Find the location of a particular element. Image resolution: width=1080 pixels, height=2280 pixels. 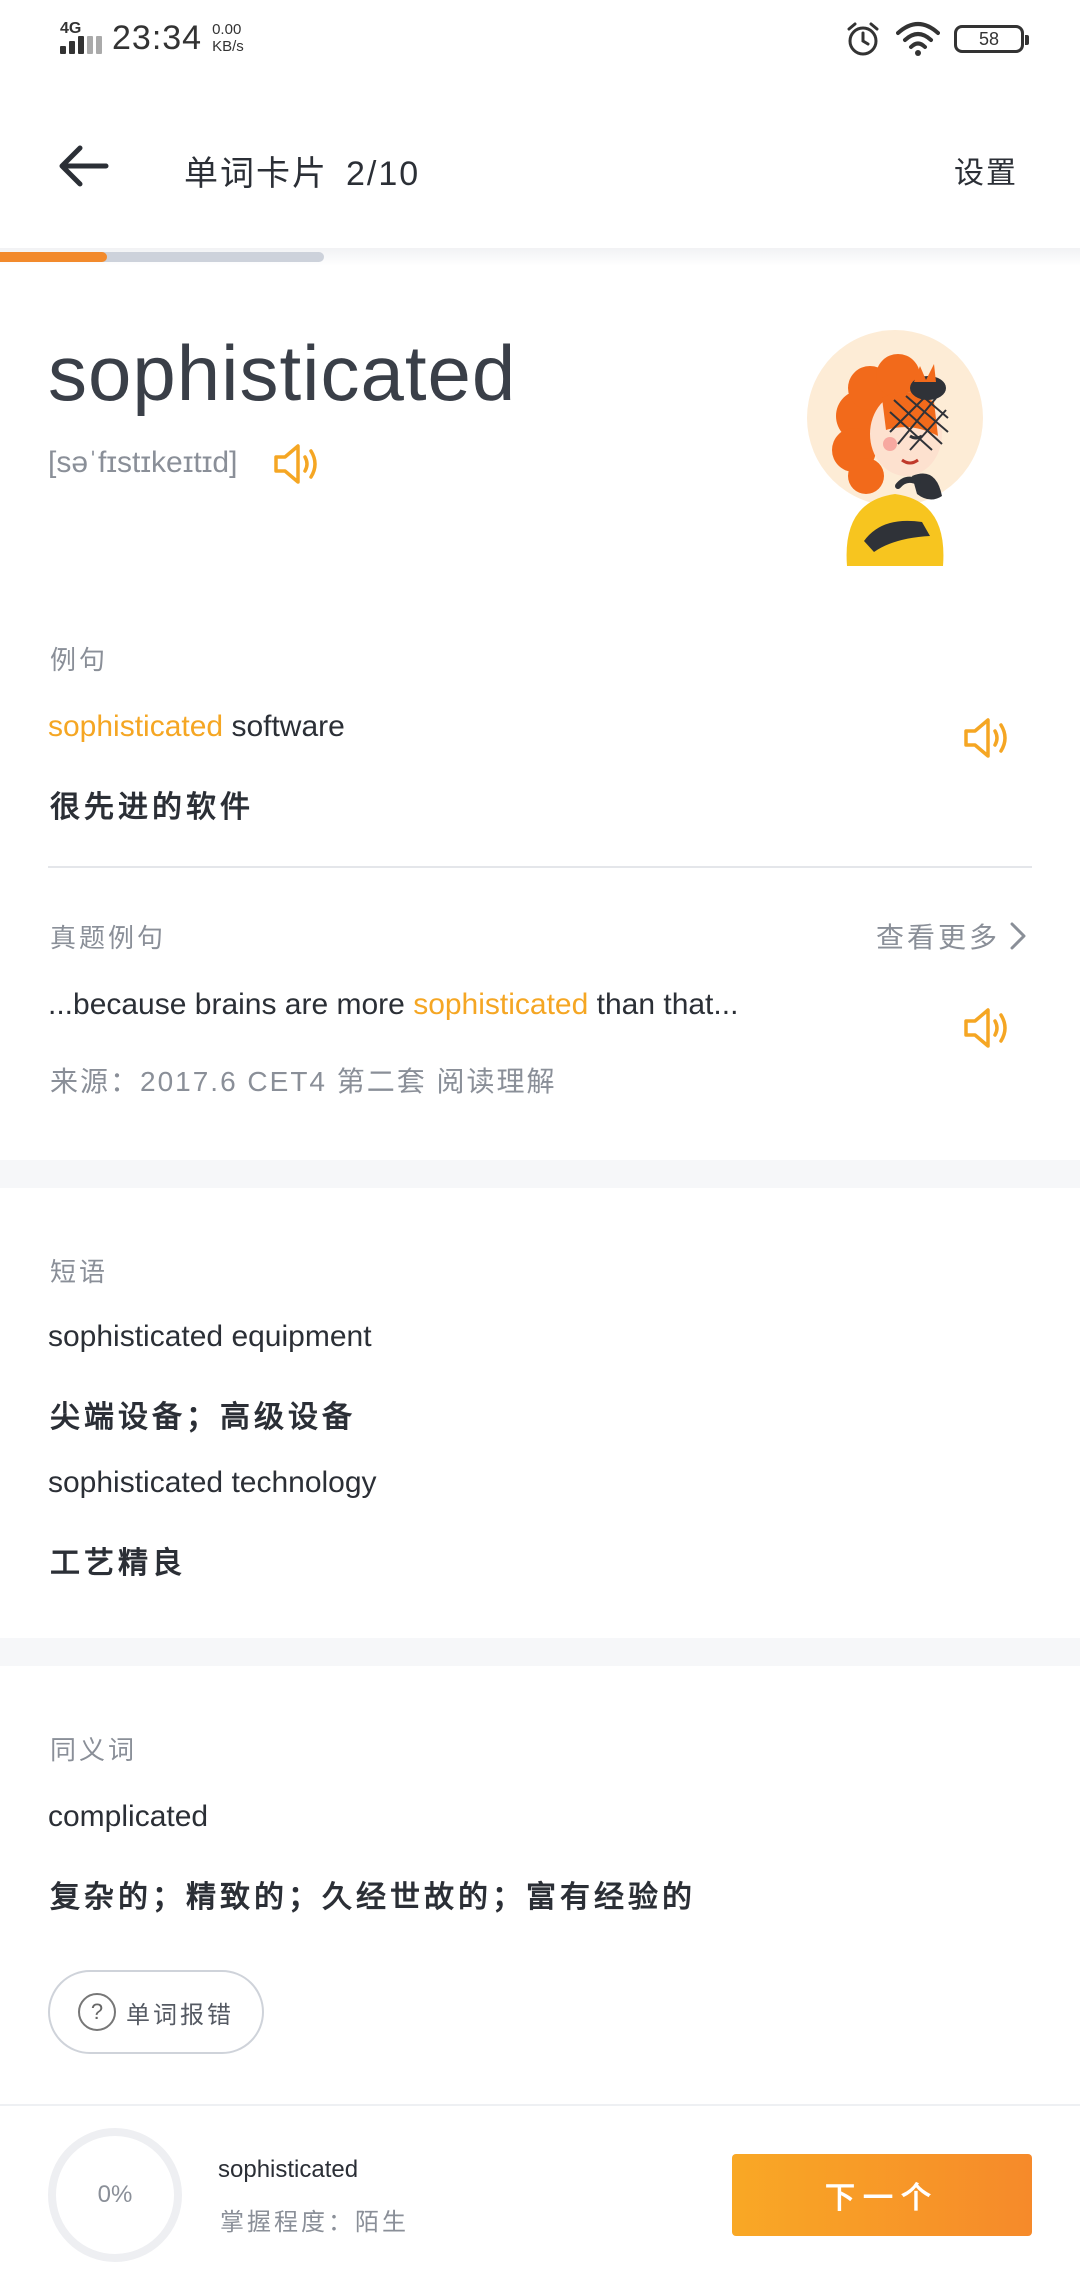

phrases-label: 短语 is located at coordinates (79, 1272).